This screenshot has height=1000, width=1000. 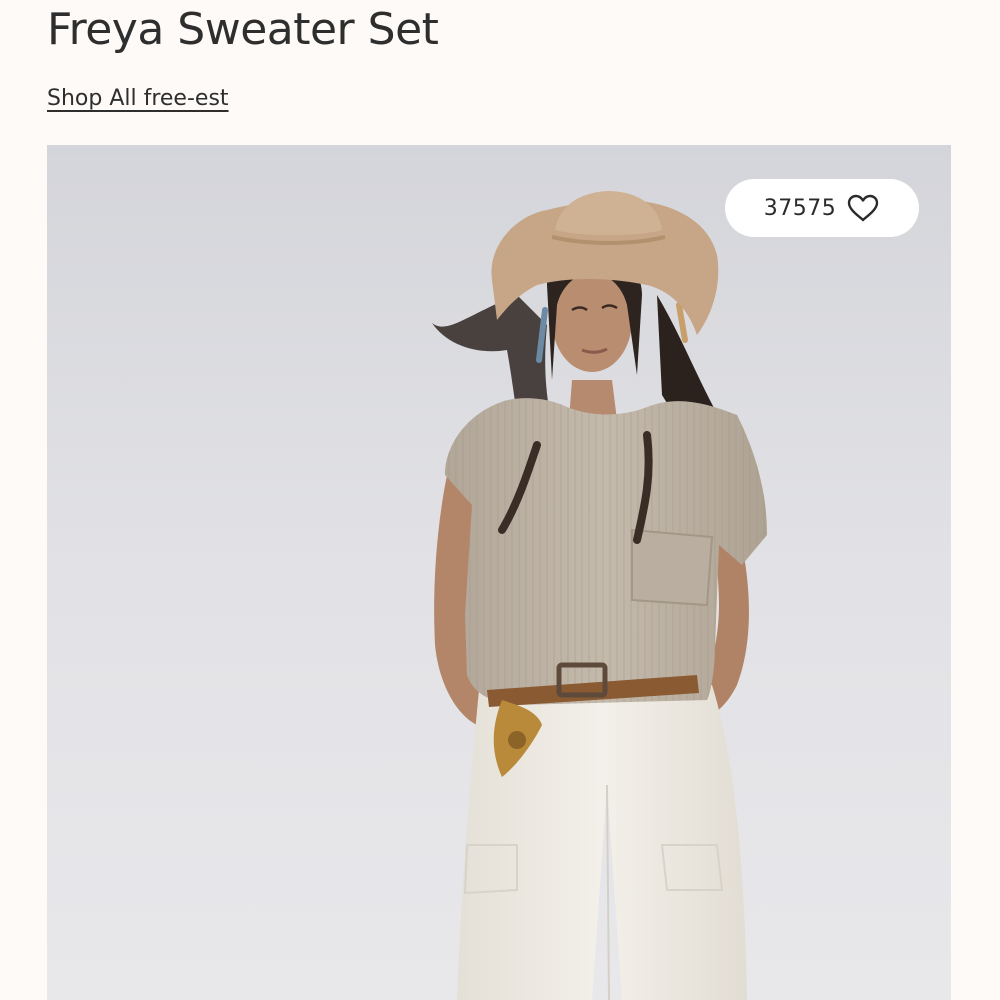 I want to click on like-button: 37575, so click(x=822, y=208).